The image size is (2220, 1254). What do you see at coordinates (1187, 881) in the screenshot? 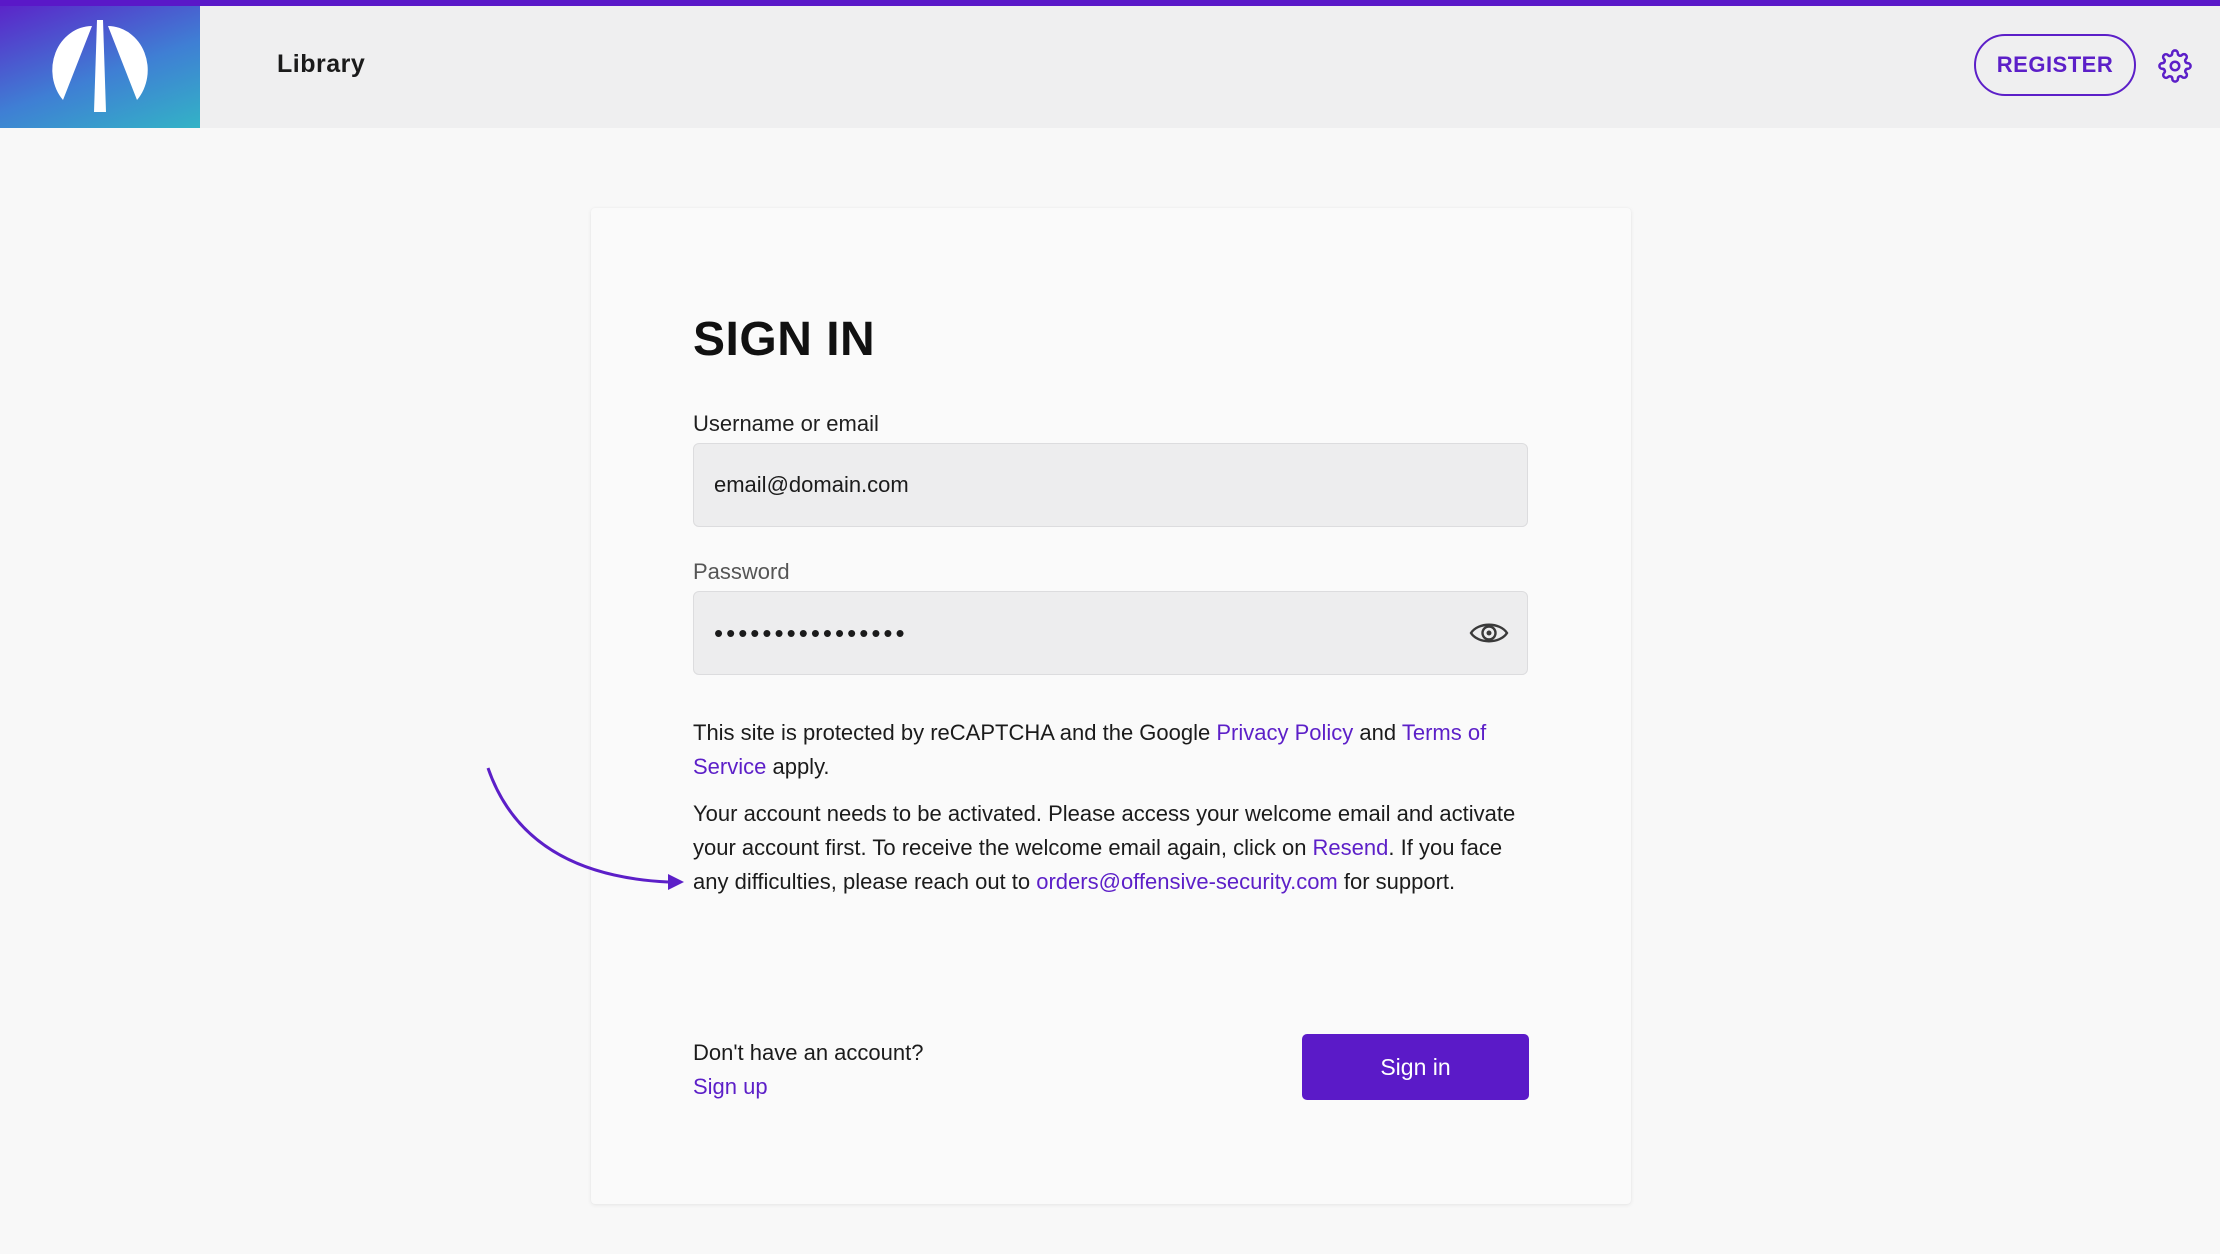
I see `support-email-link: orders@offensive-security.com` at bounding box center [1187, 881].